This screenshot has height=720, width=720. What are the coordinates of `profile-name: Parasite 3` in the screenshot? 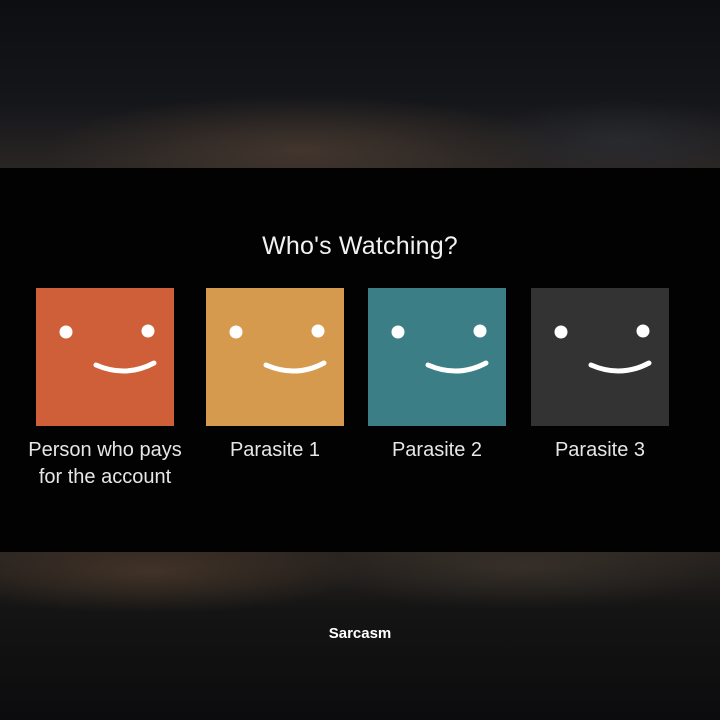 It's located at (600, 450).